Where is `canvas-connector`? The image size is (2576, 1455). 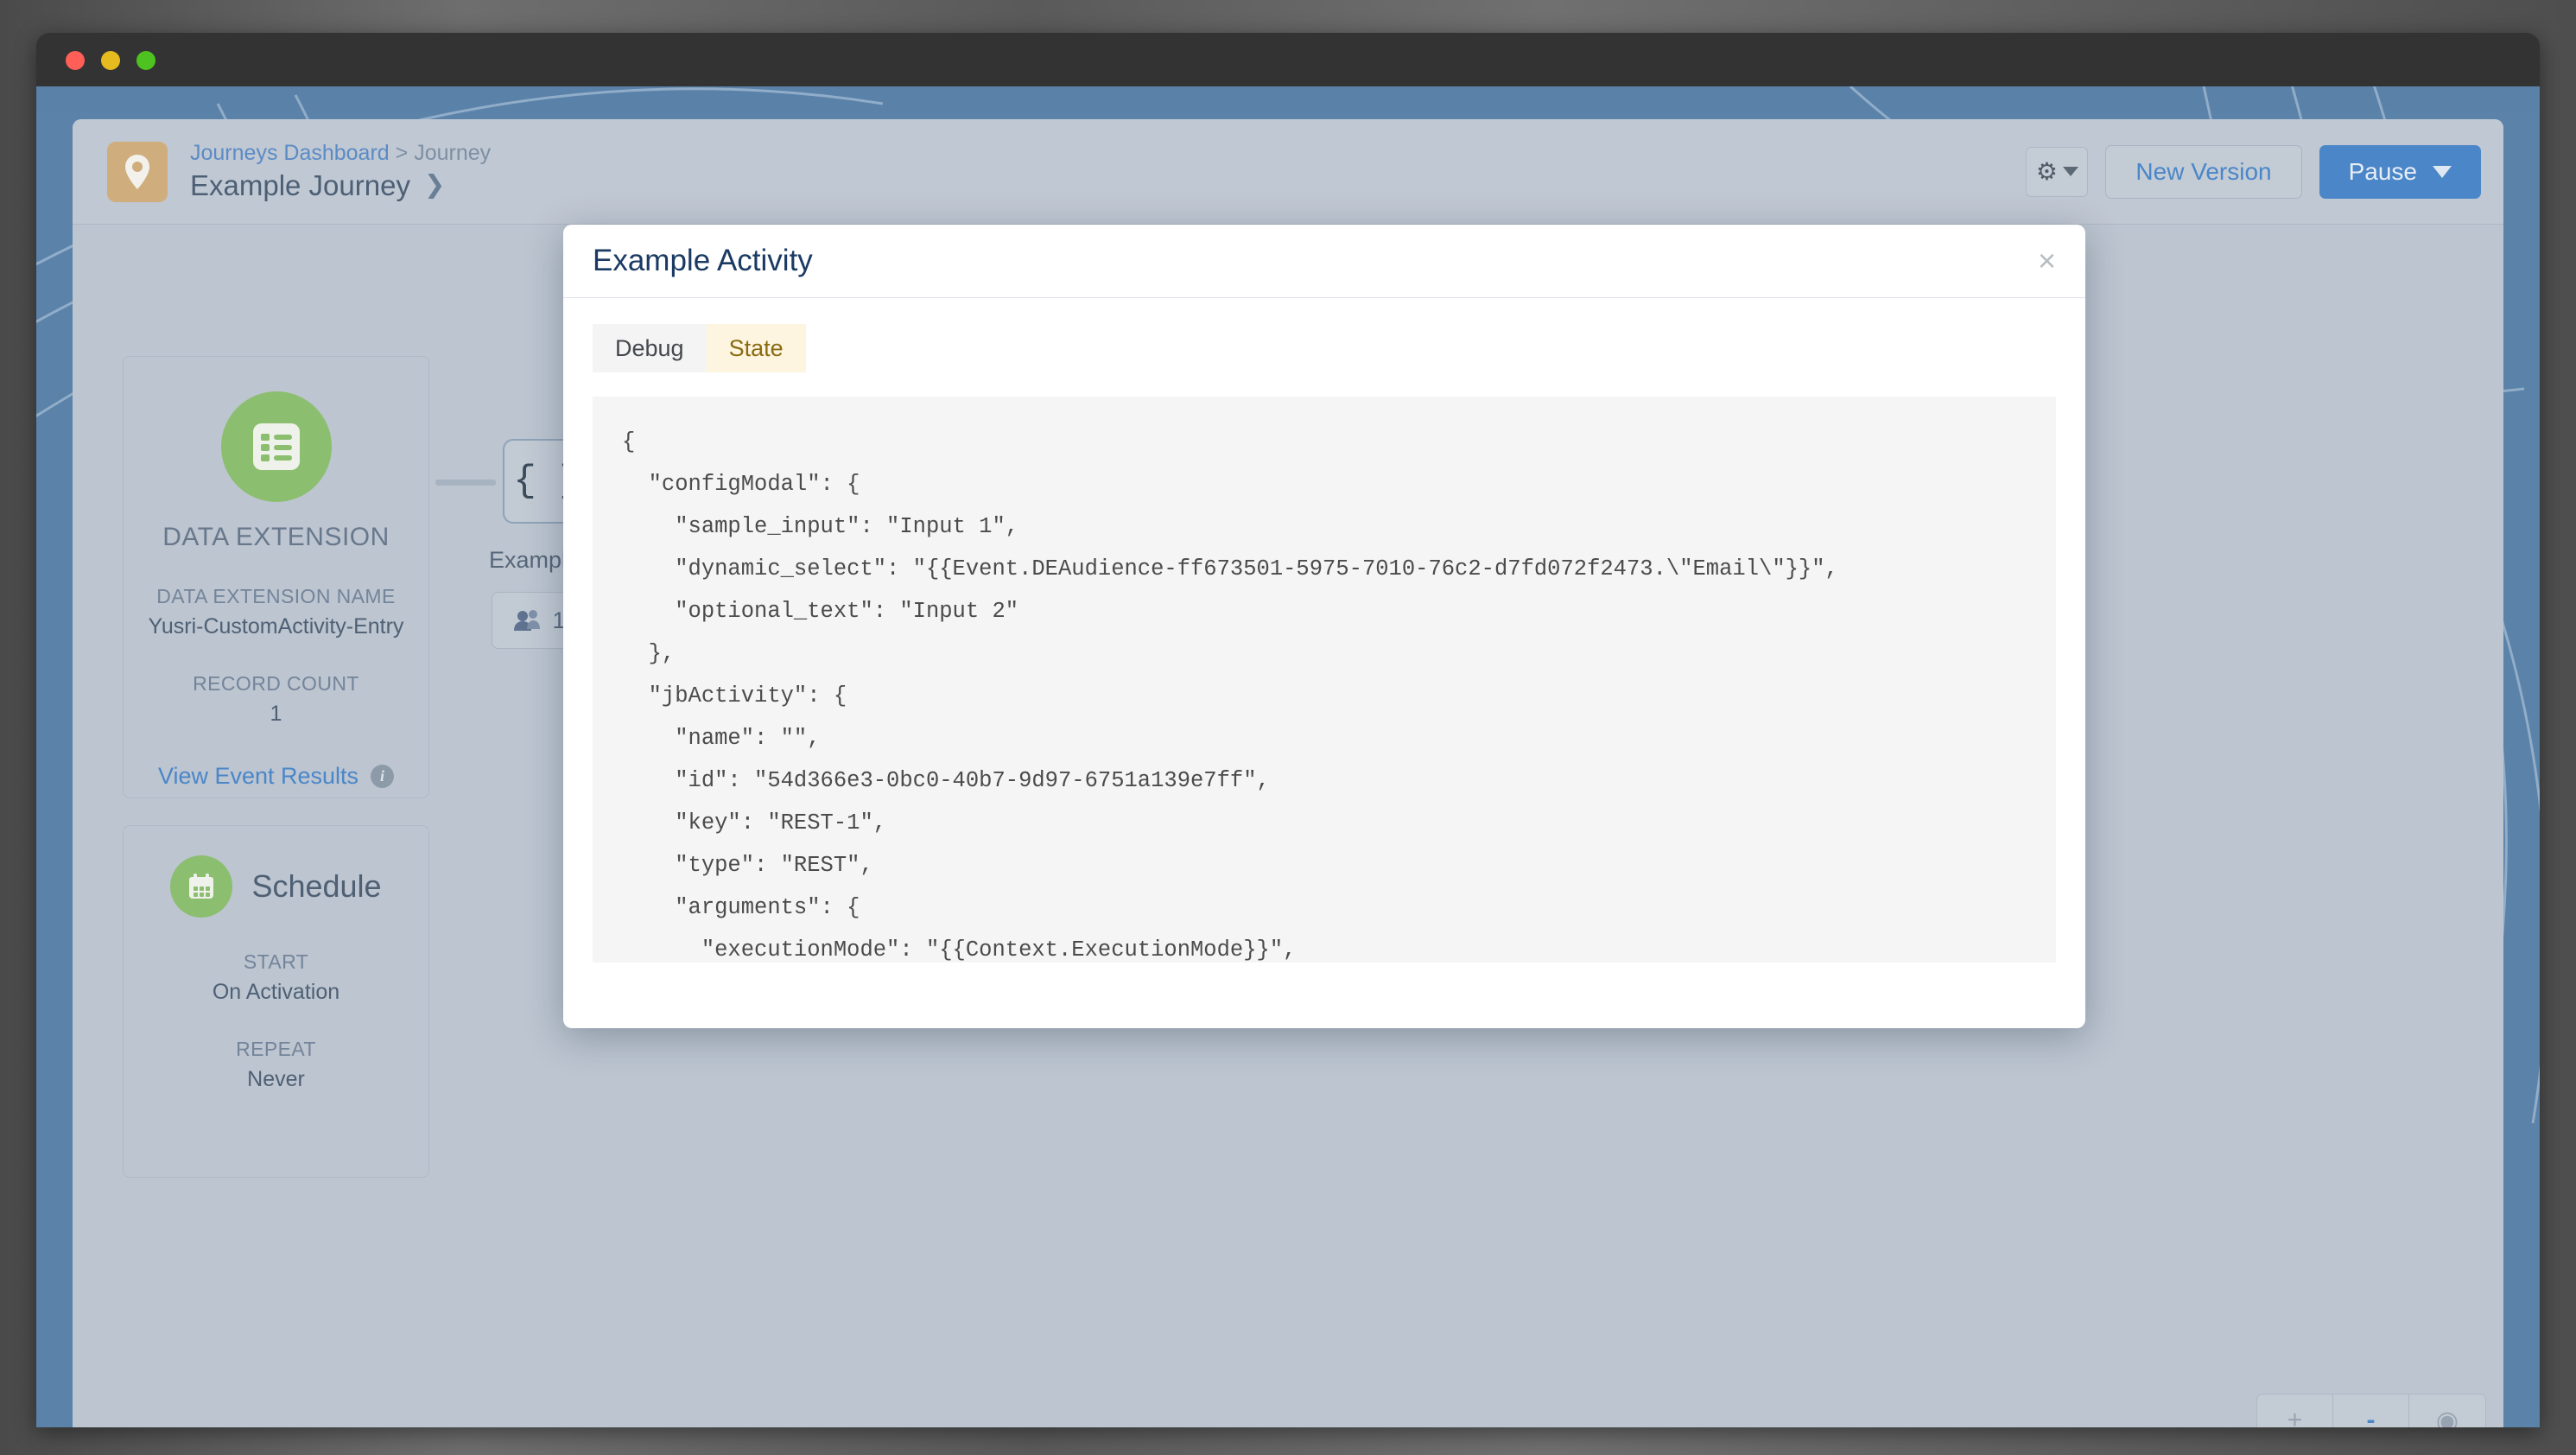
canvas-connector is located at coordinates (465, 483).